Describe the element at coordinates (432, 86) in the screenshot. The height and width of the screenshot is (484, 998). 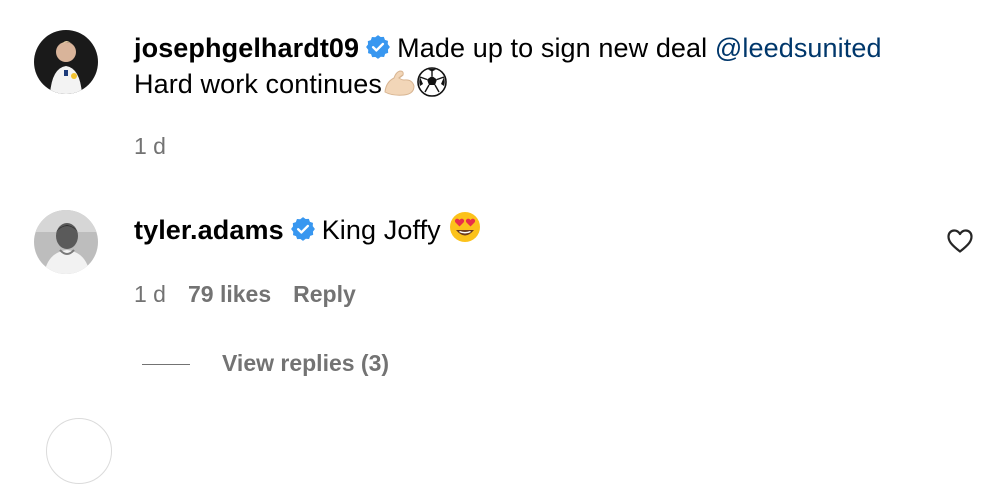
I see `soccer-ball-icon` at that location.